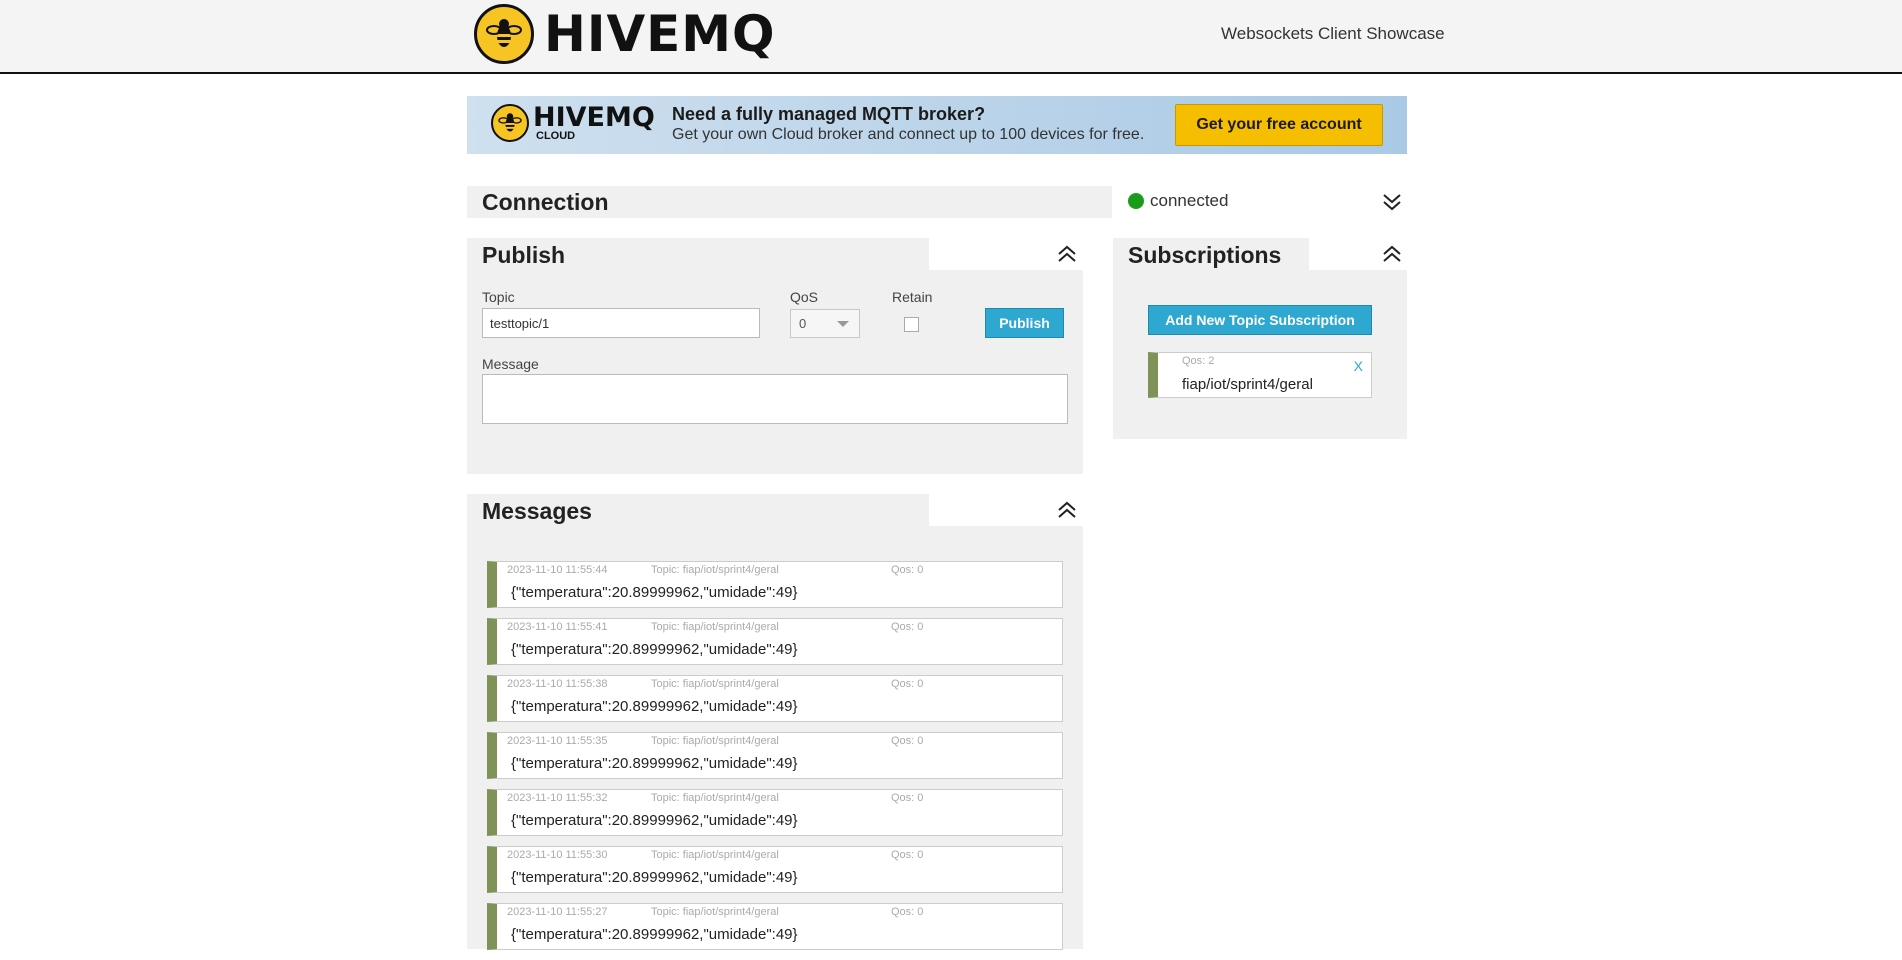 This screenshot has width=1902, height=960. I want to click on qos-select: 0, so click(825, 323).